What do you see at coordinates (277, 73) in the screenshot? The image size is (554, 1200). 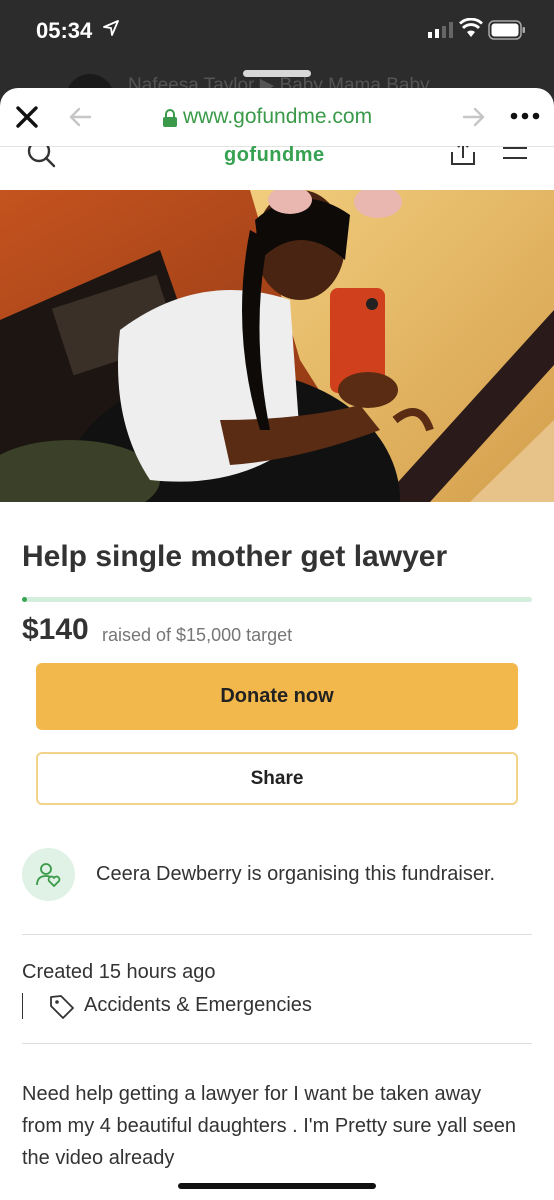 I see `sheet-grabber` at bounding box center [277, 73].